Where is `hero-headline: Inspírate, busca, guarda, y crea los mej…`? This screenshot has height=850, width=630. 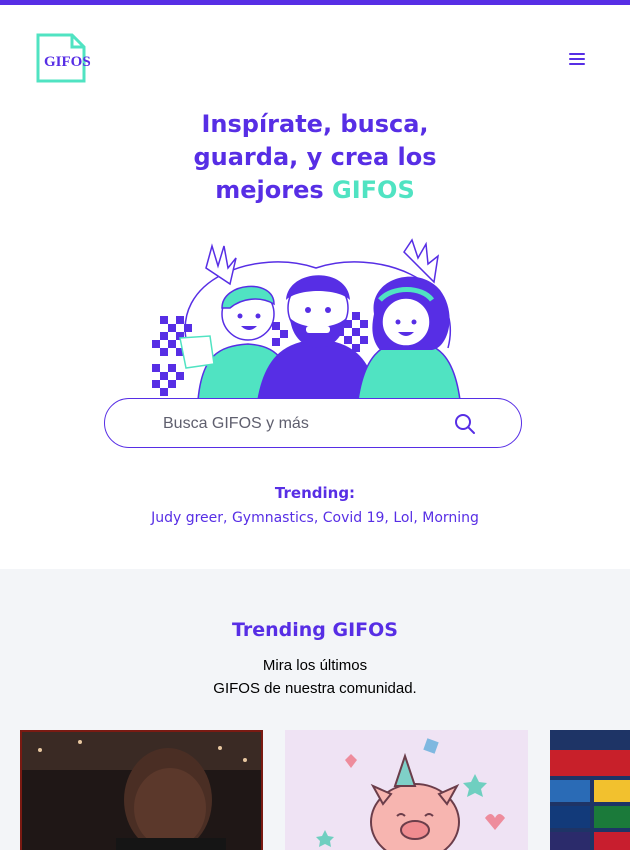
hero-headline: Inspírate, busca, guarda, y crea los mej… is located at coordinates (315, 157).